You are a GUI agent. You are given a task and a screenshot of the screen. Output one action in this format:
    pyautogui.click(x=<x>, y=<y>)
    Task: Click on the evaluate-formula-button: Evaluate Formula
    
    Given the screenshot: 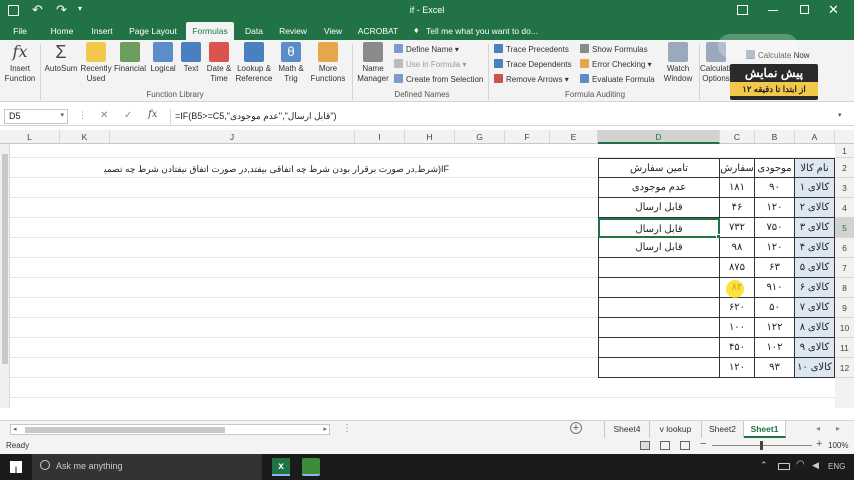 What is the action you would take?
    pyautogui.click(x=617, y=79)
    